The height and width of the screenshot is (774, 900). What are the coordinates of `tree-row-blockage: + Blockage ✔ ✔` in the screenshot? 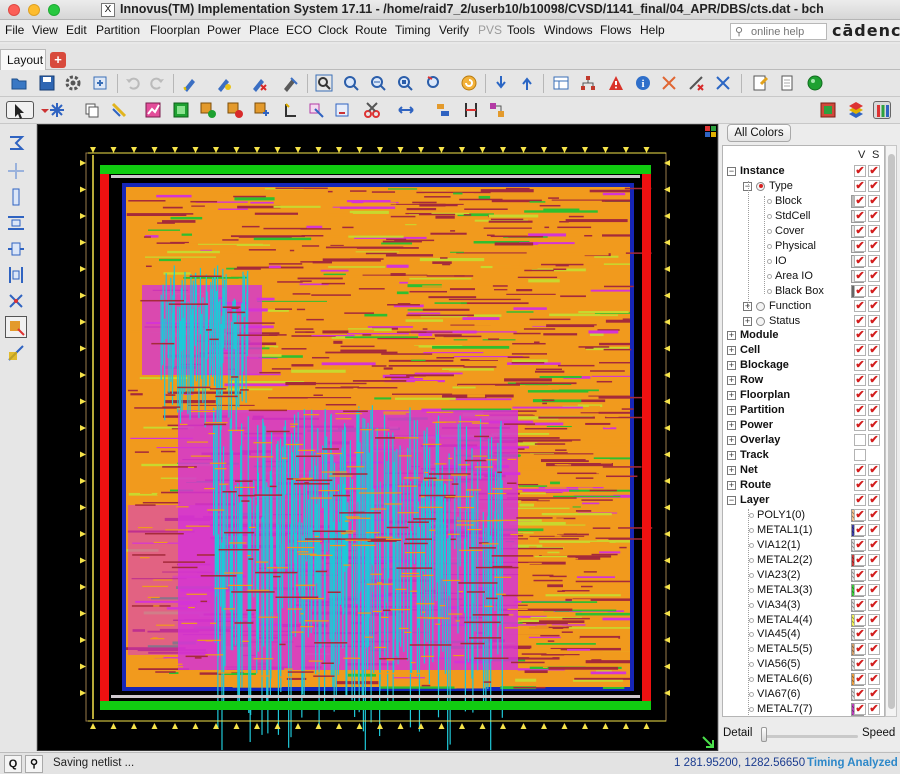 It's located at (803, 365).